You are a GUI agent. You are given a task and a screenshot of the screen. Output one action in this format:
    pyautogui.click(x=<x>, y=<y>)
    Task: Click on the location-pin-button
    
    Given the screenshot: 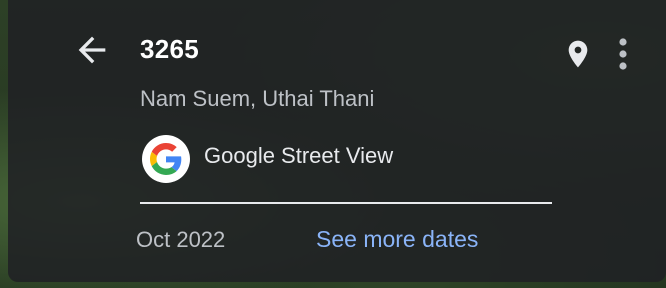 What is the action you would take?
    pyautogui.click(x=578, y=54)
    